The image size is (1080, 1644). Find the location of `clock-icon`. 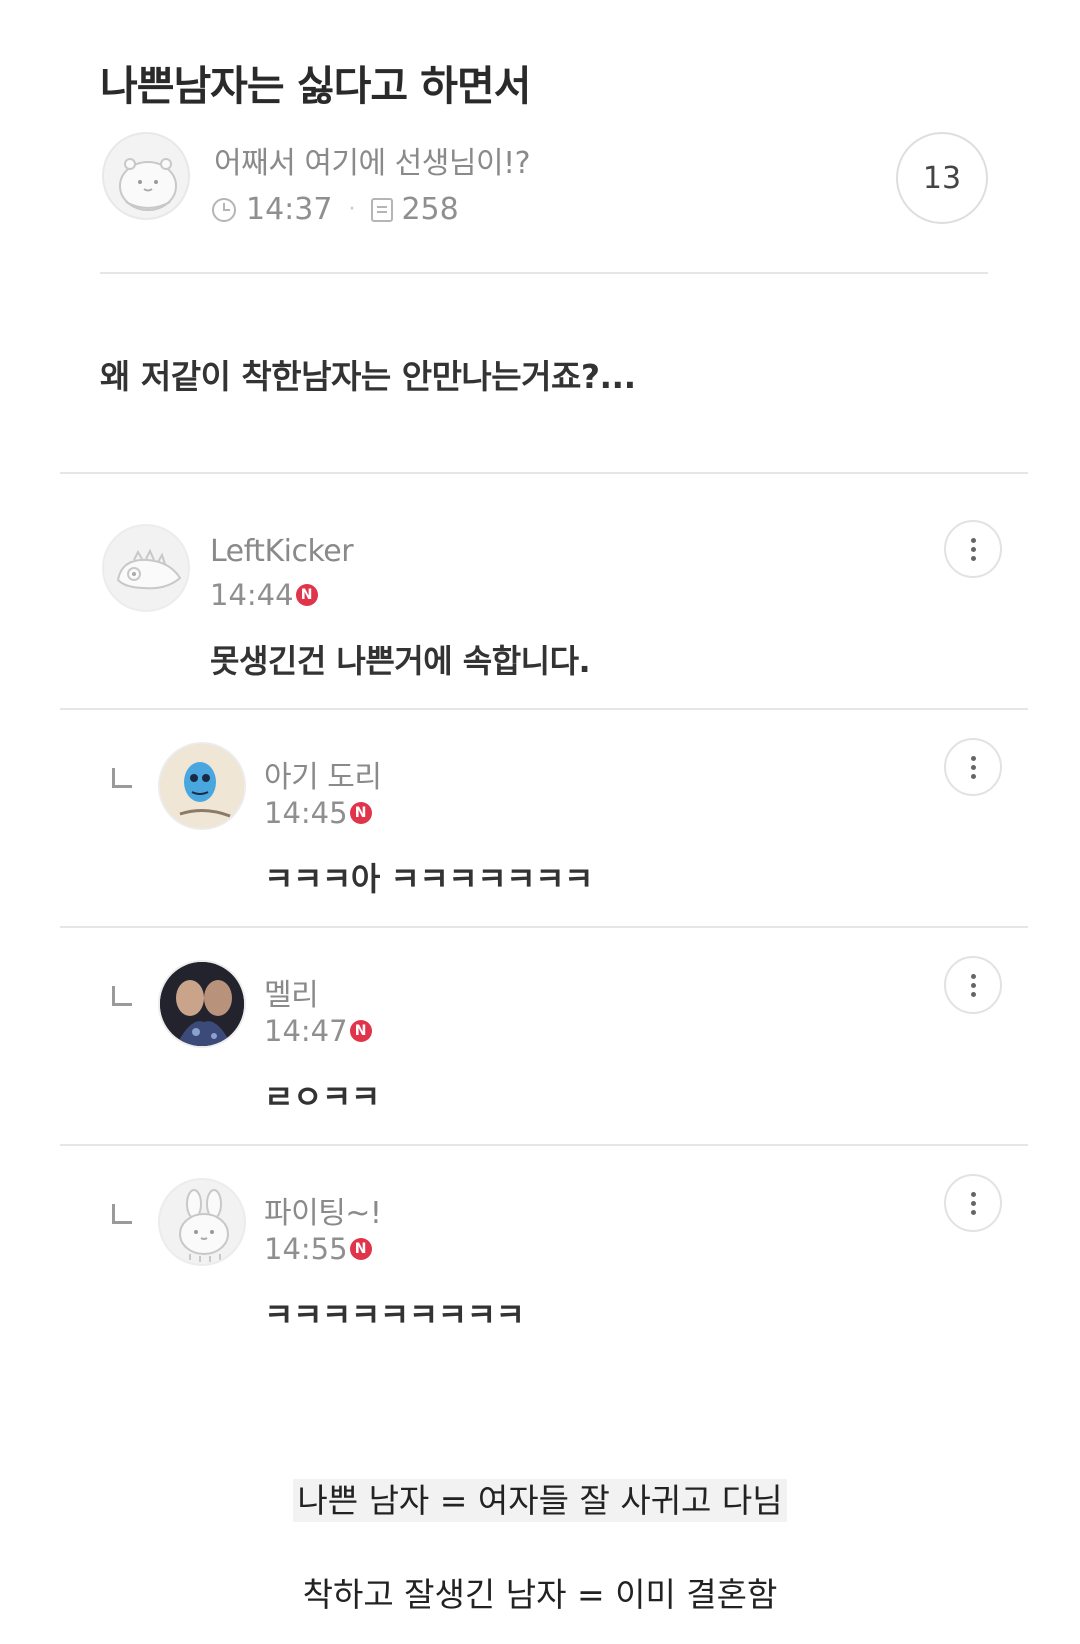

clock-icon is located at coordinates (224, 209).